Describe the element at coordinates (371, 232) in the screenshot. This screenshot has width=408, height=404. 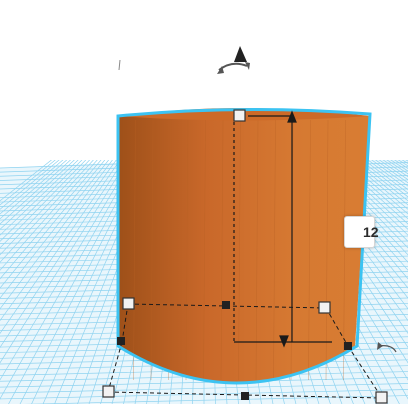
I see `height-value: 12` at that location.